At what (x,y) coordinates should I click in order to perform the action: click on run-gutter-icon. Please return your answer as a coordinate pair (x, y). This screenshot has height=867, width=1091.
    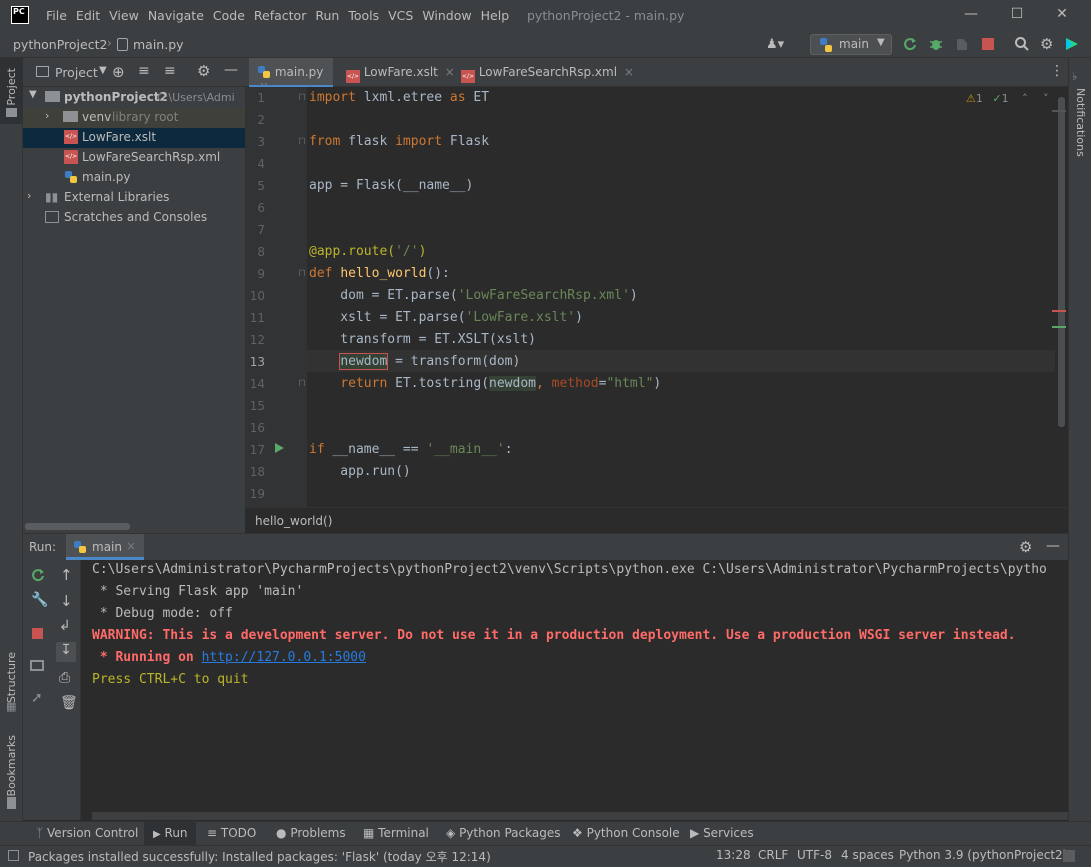
    Looking at the image, I should click on (279, 448).